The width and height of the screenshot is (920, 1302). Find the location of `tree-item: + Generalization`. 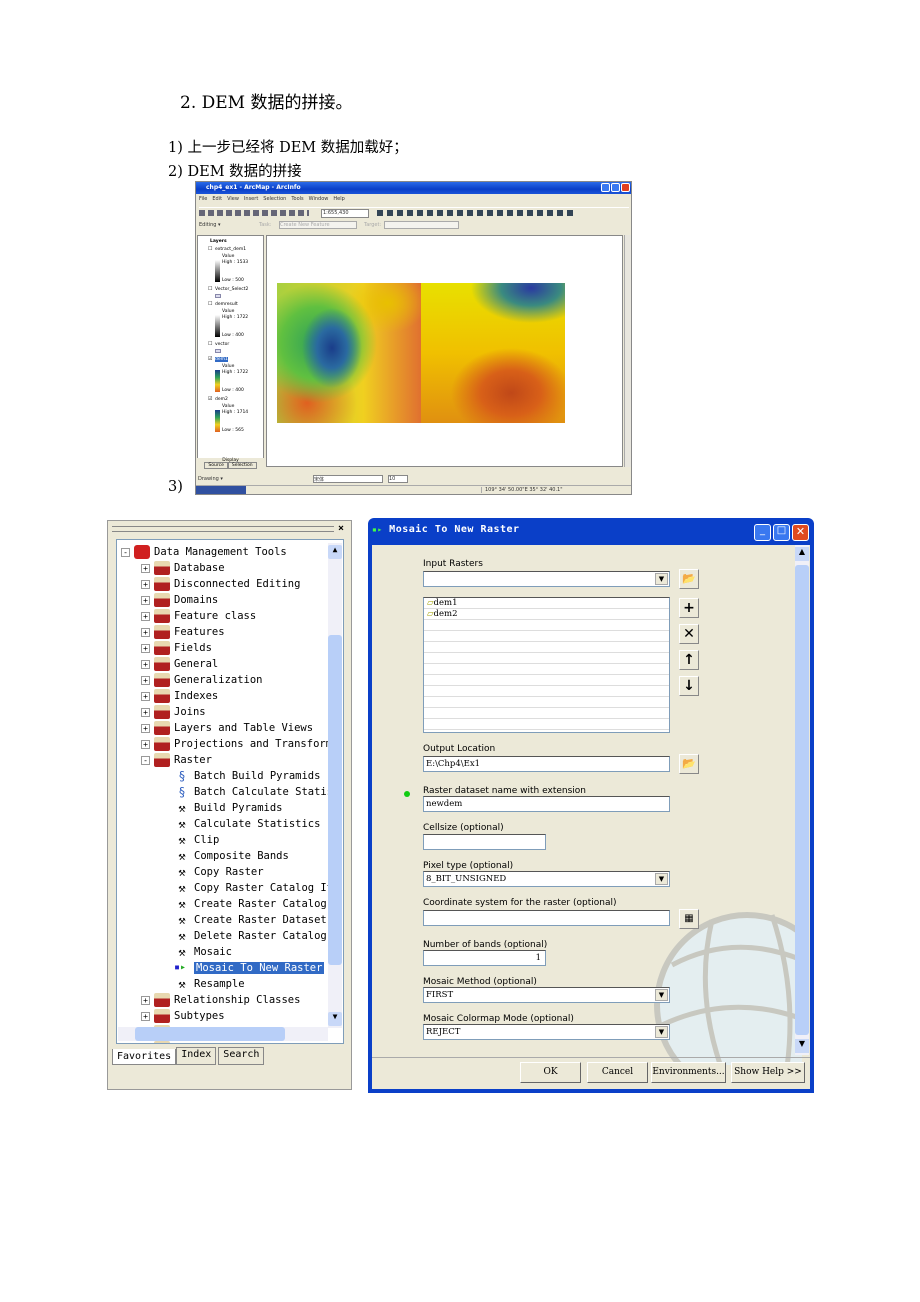

tree-item: + Generalization is located at coordinates (202, 680).